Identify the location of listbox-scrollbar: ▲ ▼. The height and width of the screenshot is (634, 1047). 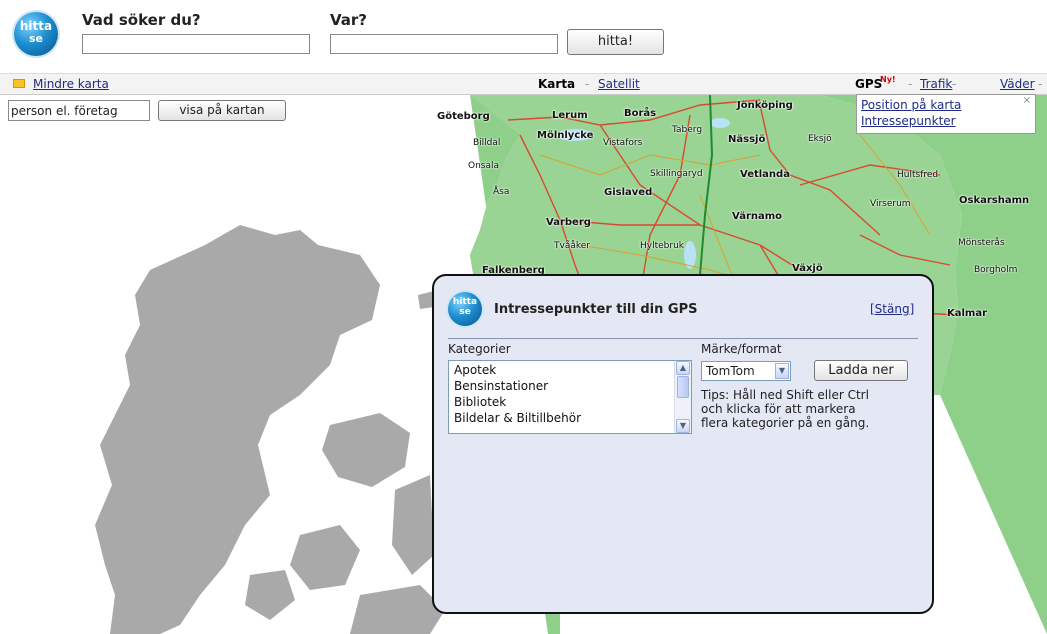
(682, 397).